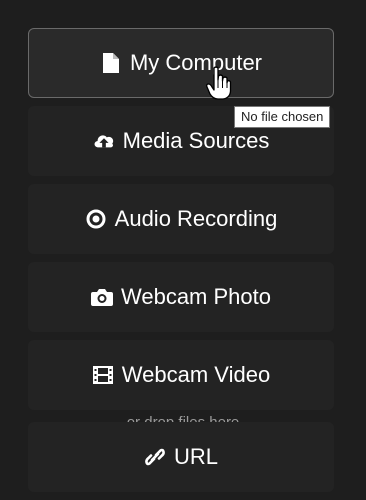  What do you see at coordinates (111, 63) in the screenshot?
I see `file-icon` at bounding box center [111, 63].